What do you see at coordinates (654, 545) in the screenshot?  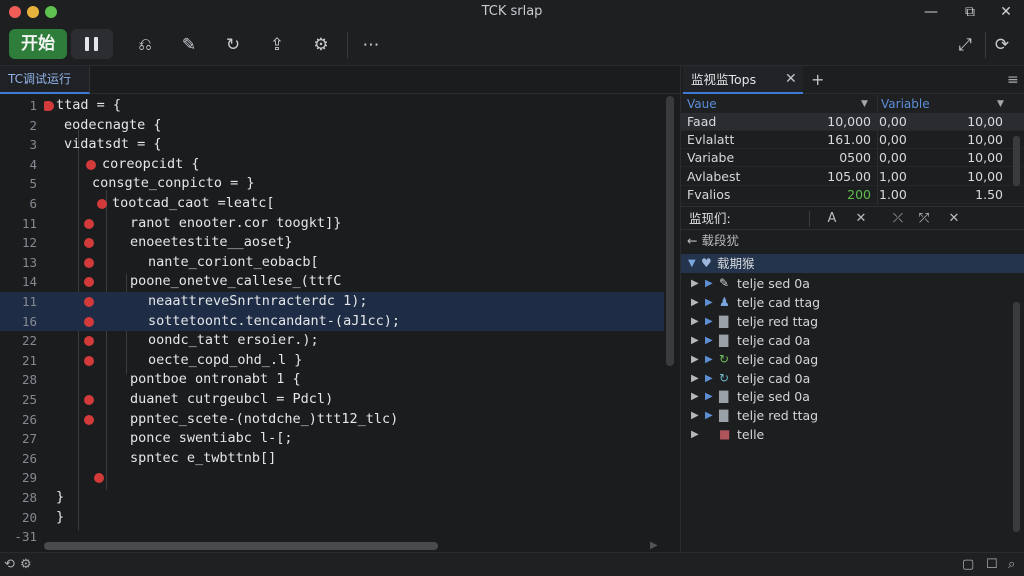 I see `scroll-right-icon: ▶` at bounding box center [654, 545].